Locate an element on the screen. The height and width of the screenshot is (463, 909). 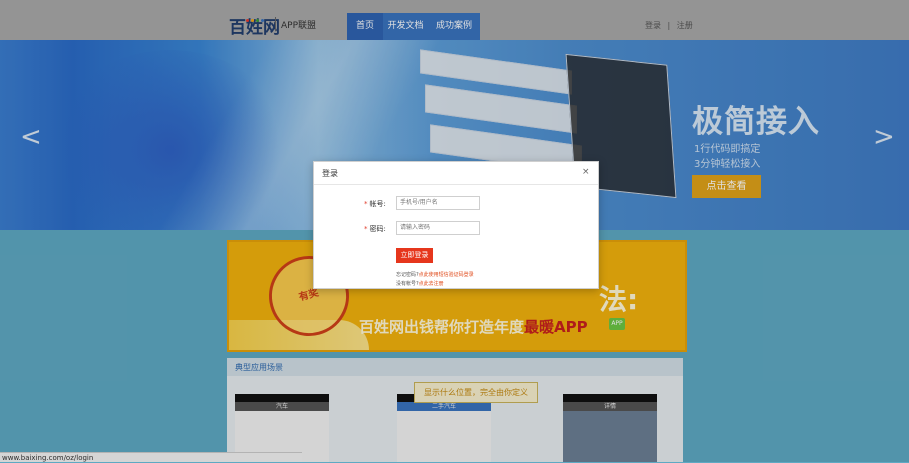
modal-header: 登录 × is located at coordinates (456, 173).